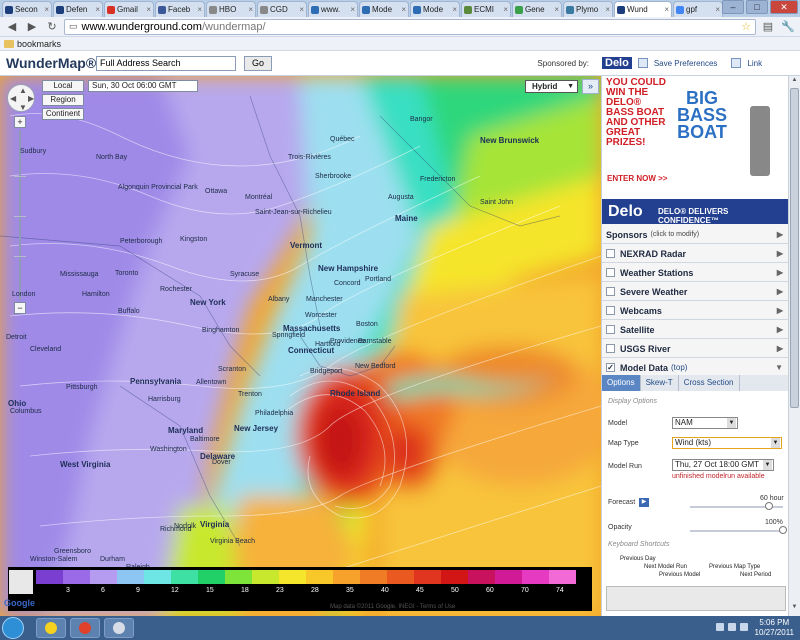  I want to click on usgs-river-checkbox, so click(610, 348).